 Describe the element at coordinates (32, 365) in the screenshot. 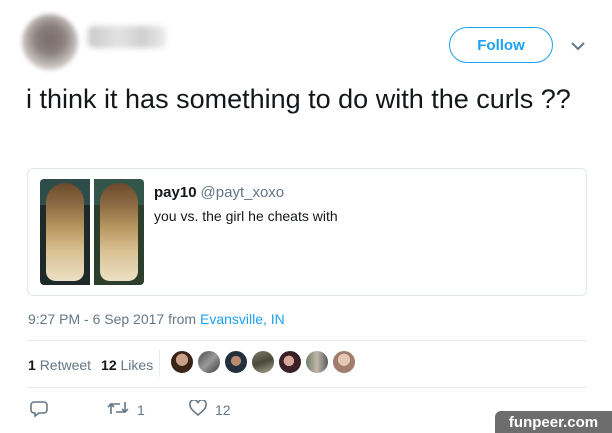

I see `retweets-count: 1` at that location.